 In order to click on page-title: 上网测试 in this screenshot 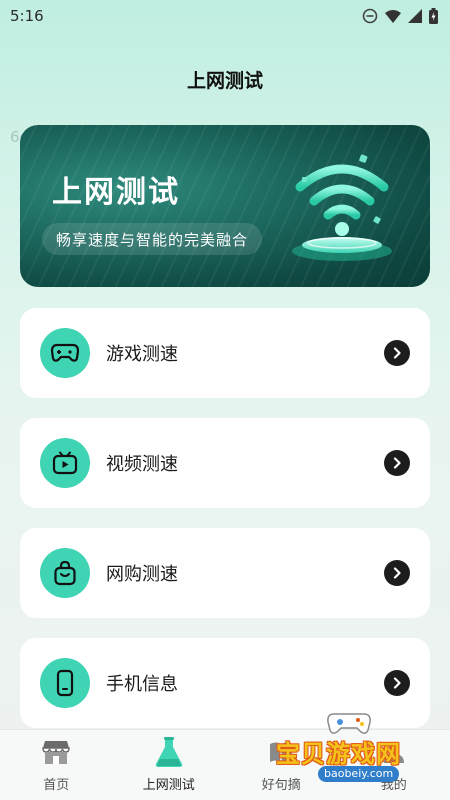, I will do `click(224, 81)`.